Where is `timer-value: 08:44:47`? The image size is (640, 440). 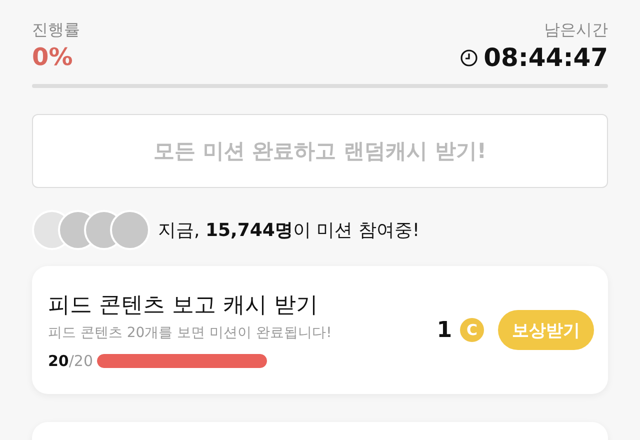 timer-value: 08:44:47 is located at coordinates (546, 57).